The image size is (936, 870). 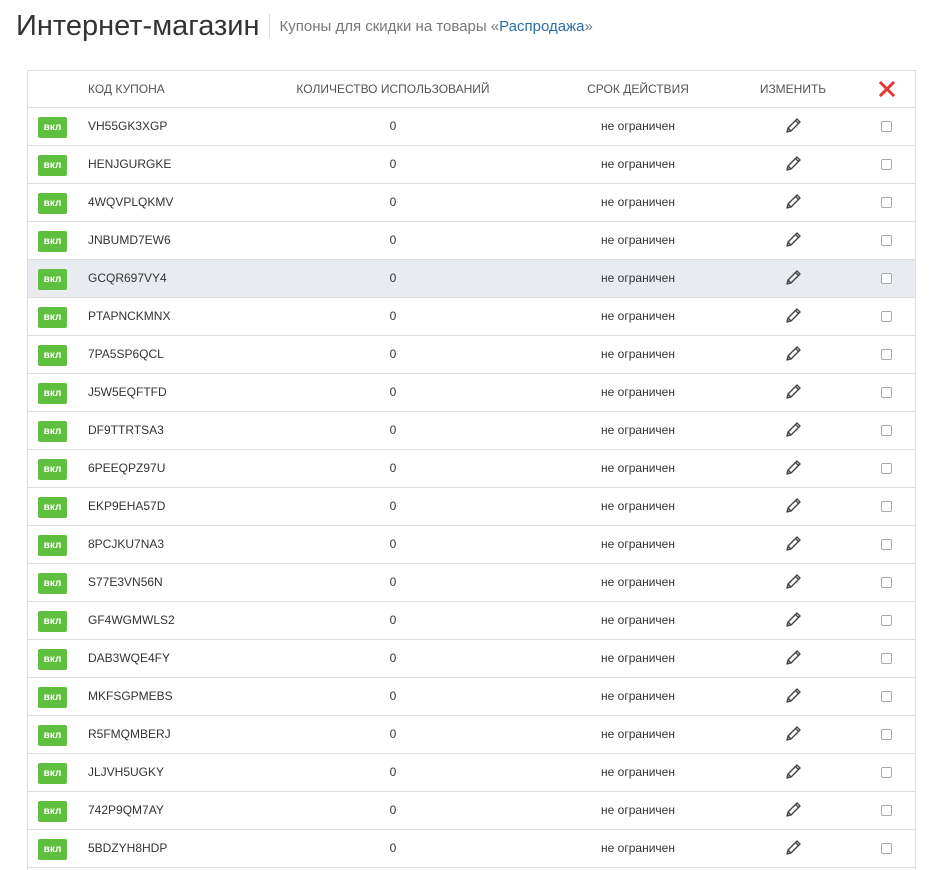 What do you see at coordinates (471, 583) in the screenshot?
I see `table-row: вкл S77E3VN56N 0 не ограничен` at bounding box center [471, 583].